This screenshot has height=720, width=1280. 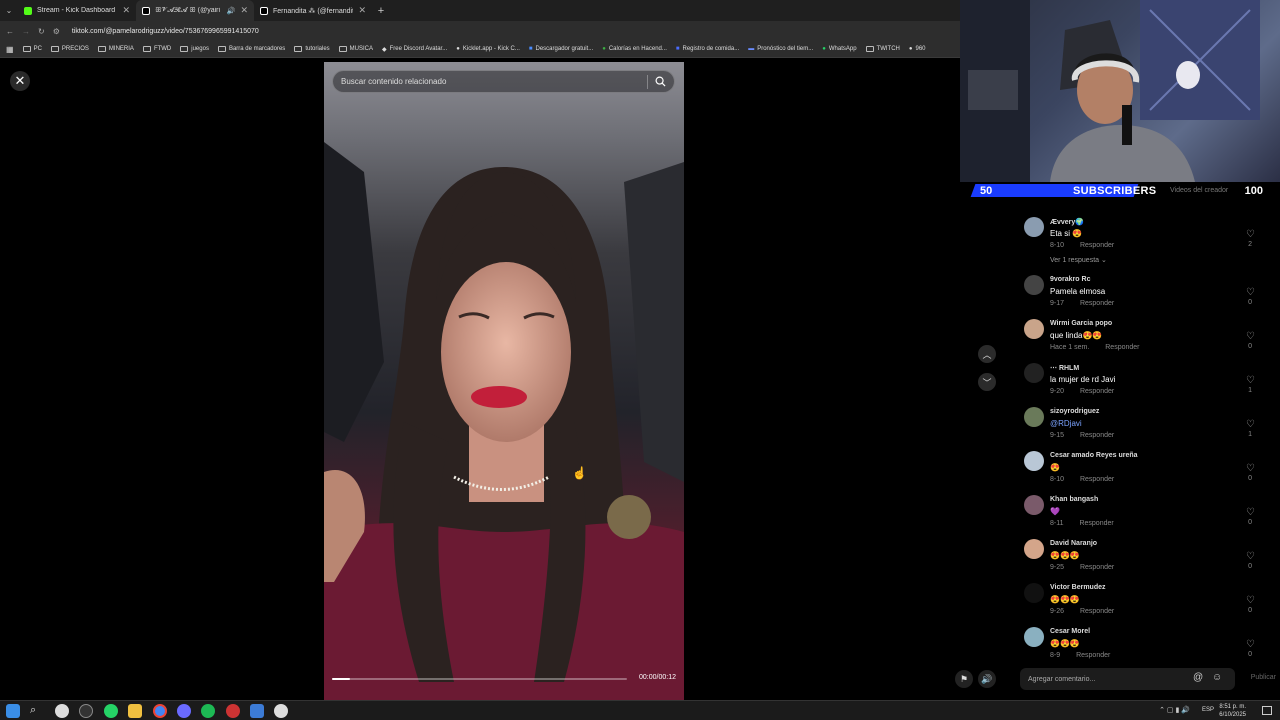 What do you see at coordinates (1067, 222) in the screenshot?
I see `comment-author: Ævvery🌍` at bounding box center [1067, 222].